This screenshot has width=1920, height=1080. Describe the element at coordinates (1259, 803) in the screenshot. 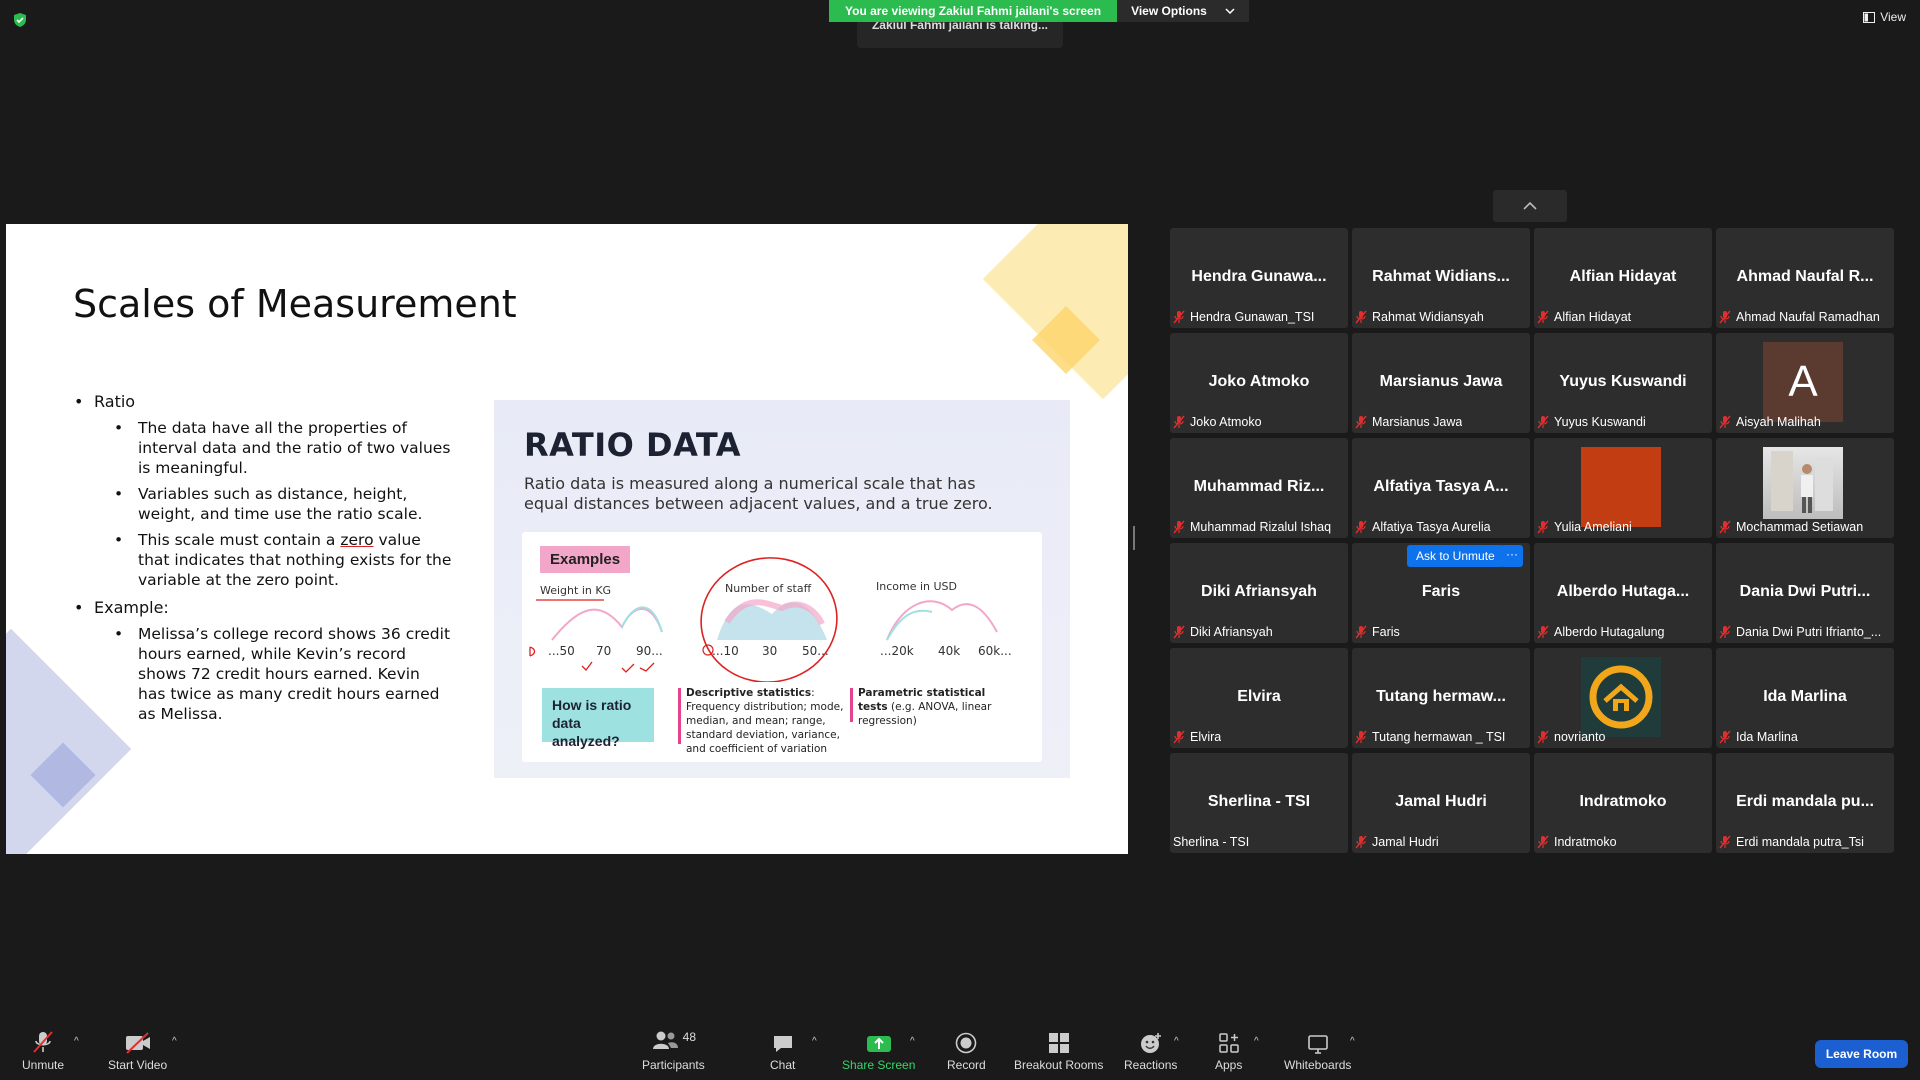

I see `participant-tile: Sherlina - TSI Sherlina - TSI` at that location.